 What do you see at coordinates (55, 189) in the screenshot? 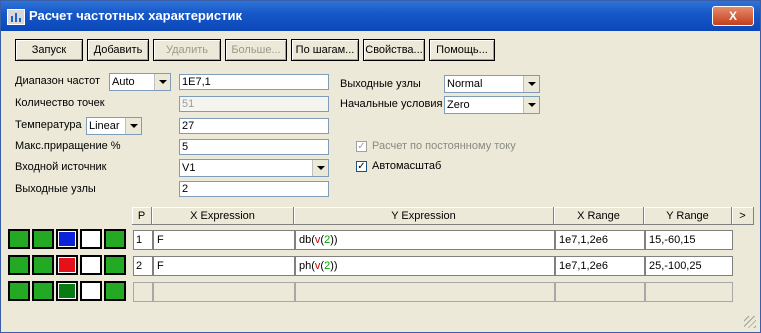
I see `output-nodes-label: Выходные узлы` at bounding box center [55, 189].